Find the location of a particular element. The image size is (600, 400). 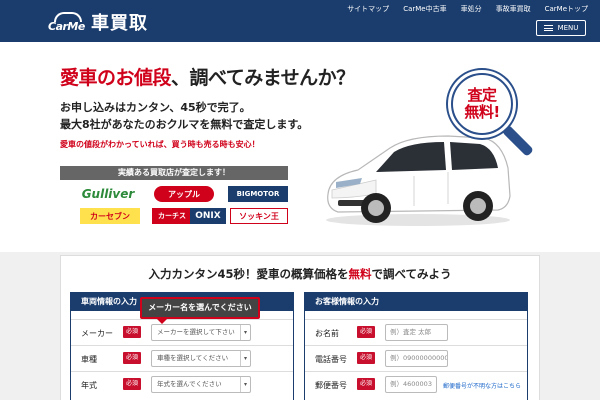

zip-lookup-link: 郵便番号が不明な方はこちら is located at coordinates (482, 385).